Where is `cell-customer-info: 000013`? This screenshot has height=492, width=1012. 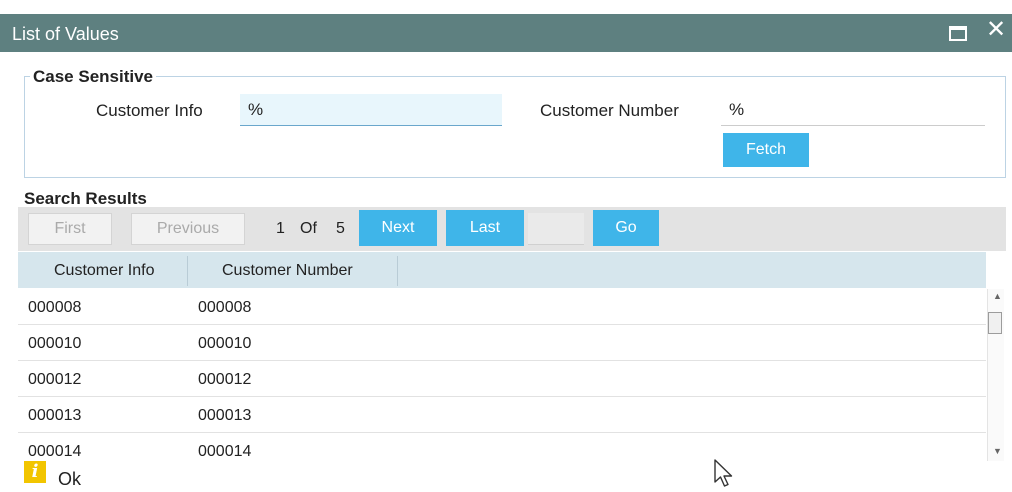
cell-customer-info: 000013 is located at coordinates (55, 415).